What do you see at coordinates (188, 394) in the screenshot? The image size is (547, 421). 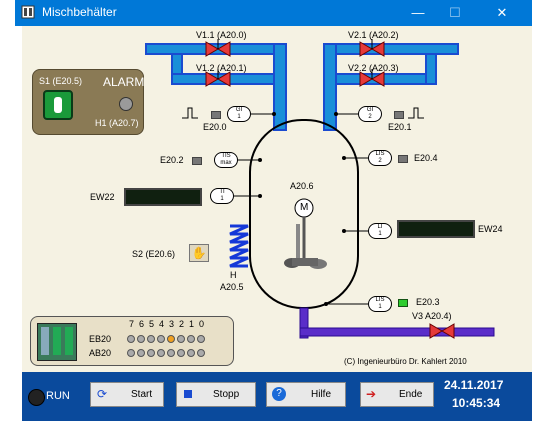 I see `stop-icon` at bounding box center [188, 394].